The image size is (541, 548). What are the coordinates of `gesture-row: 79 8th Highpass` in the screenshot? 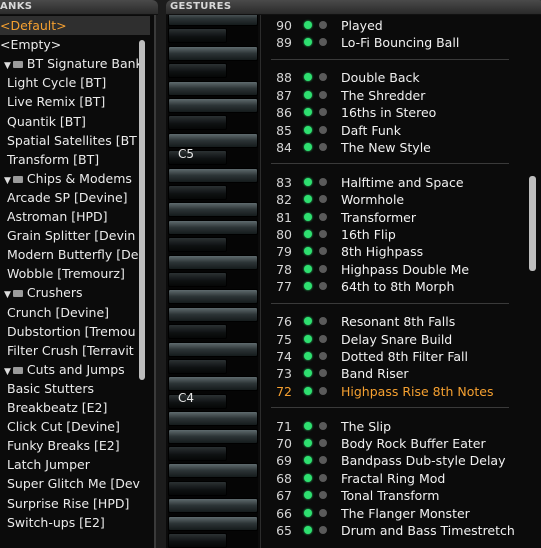 It's located at (399, 251).